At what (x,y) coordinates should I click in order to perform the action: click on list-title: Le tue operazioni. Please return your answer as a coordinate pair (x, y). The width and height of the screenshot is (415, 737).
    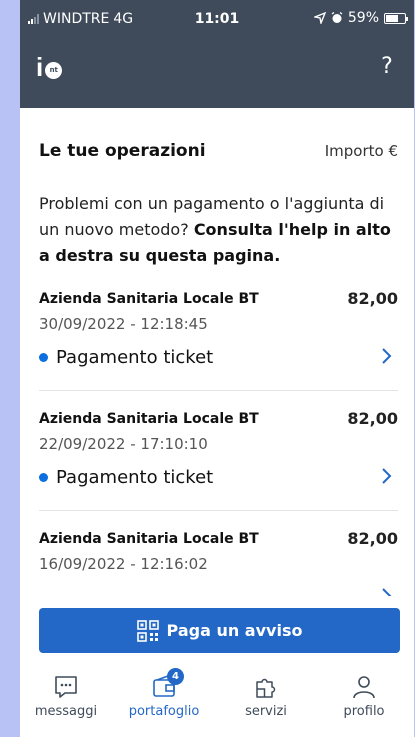
    Looking at the image, I should click on (122, 151).